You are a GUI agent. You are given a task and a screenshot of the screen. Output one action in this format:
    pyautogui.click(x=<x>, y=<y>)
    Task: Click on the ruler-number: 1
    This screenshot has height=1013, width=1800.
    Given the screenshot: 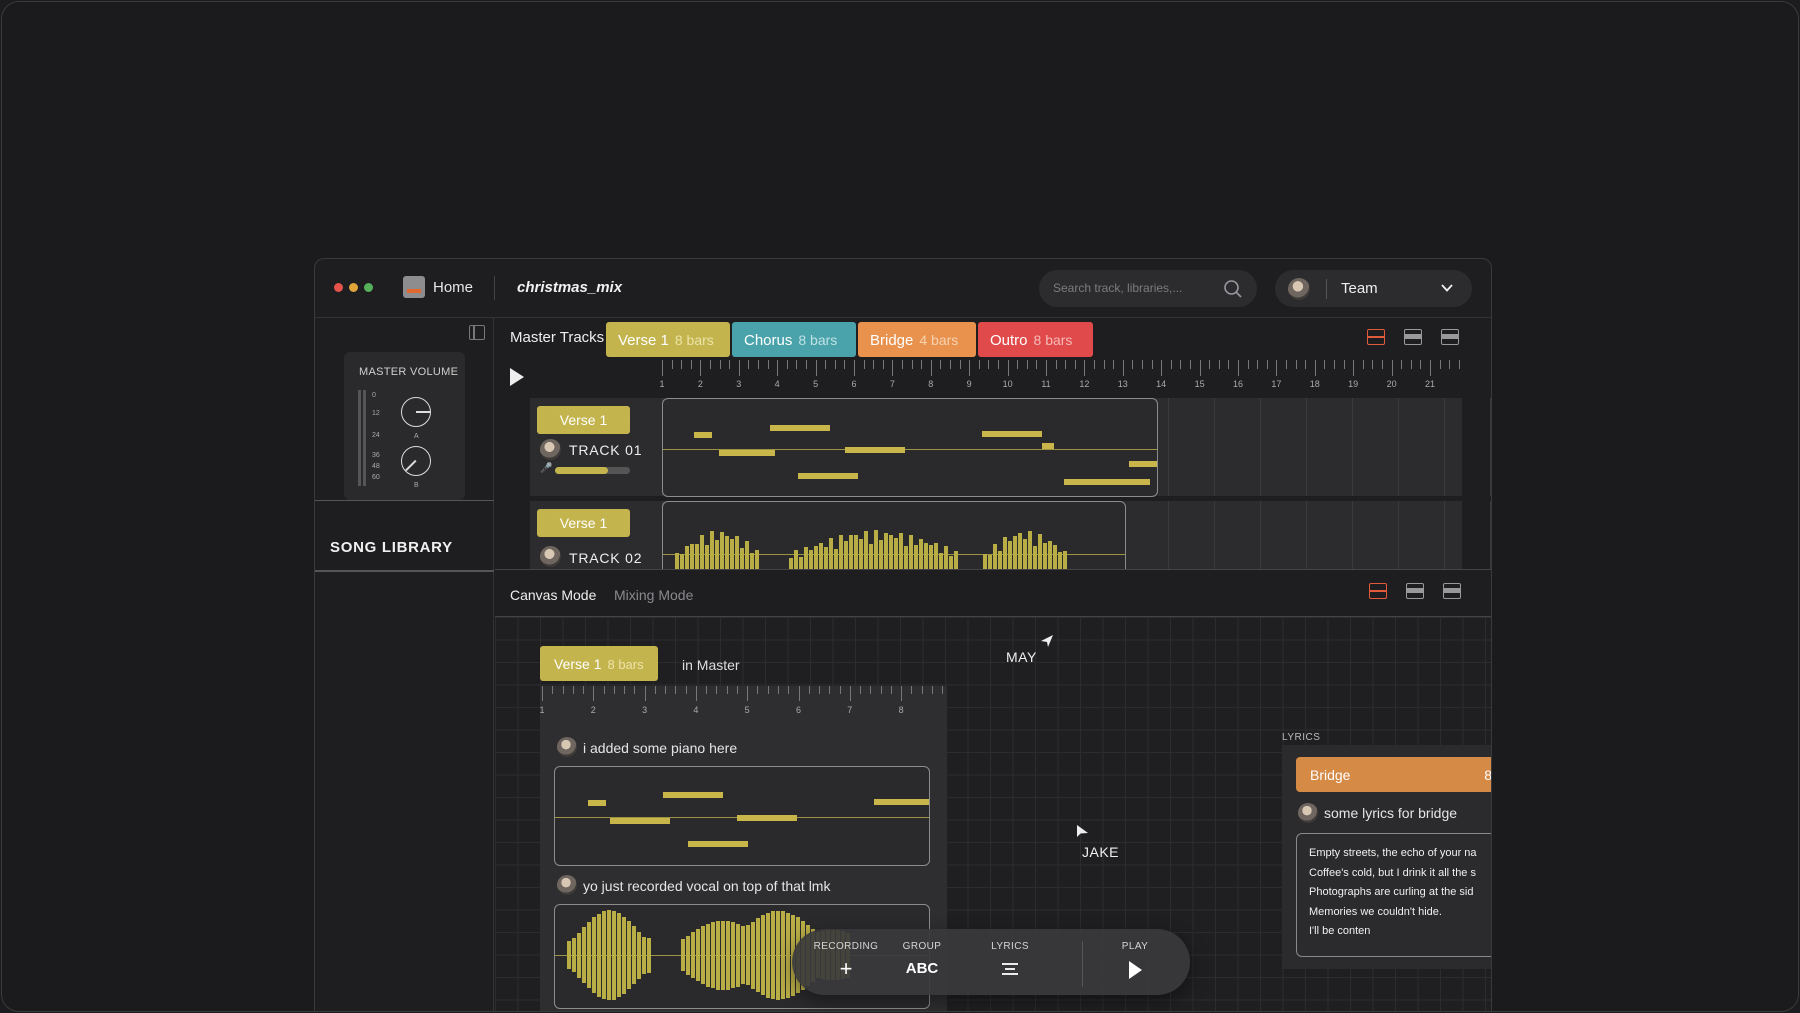 What is the action you would take?
    pyautogui.click(x=542, y=710)
    